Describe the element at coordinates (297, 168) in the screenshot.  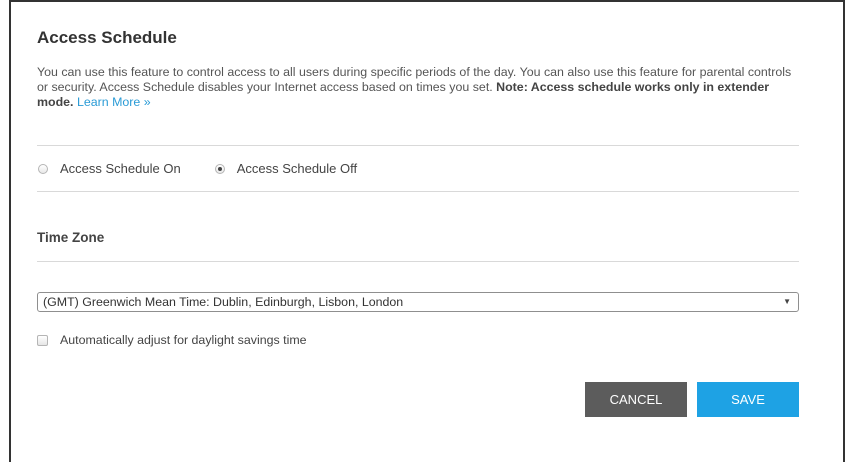
I see `schedule-off-label: Access Schedule Off` at that location.